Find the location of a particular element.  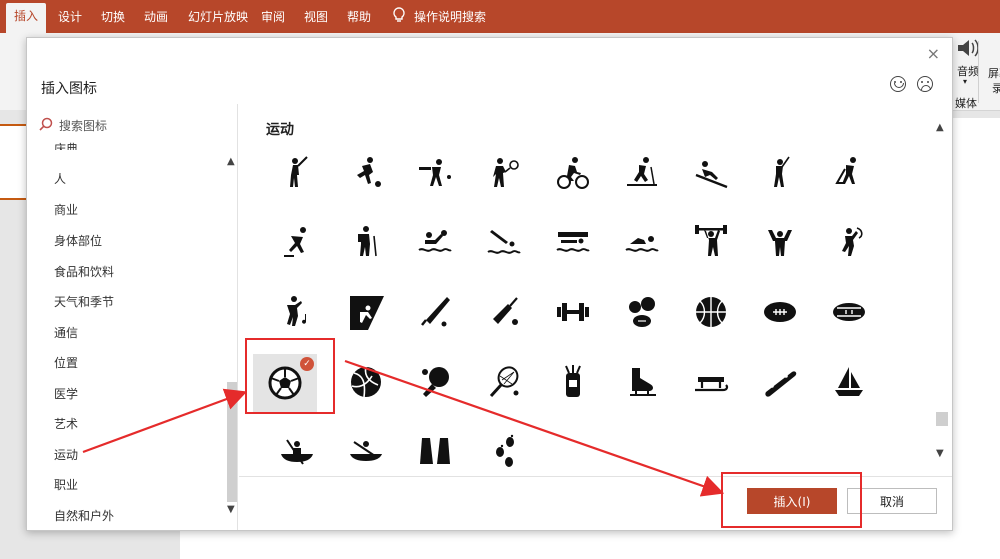

sports-balls-icon is located at coordinates (642, 312).